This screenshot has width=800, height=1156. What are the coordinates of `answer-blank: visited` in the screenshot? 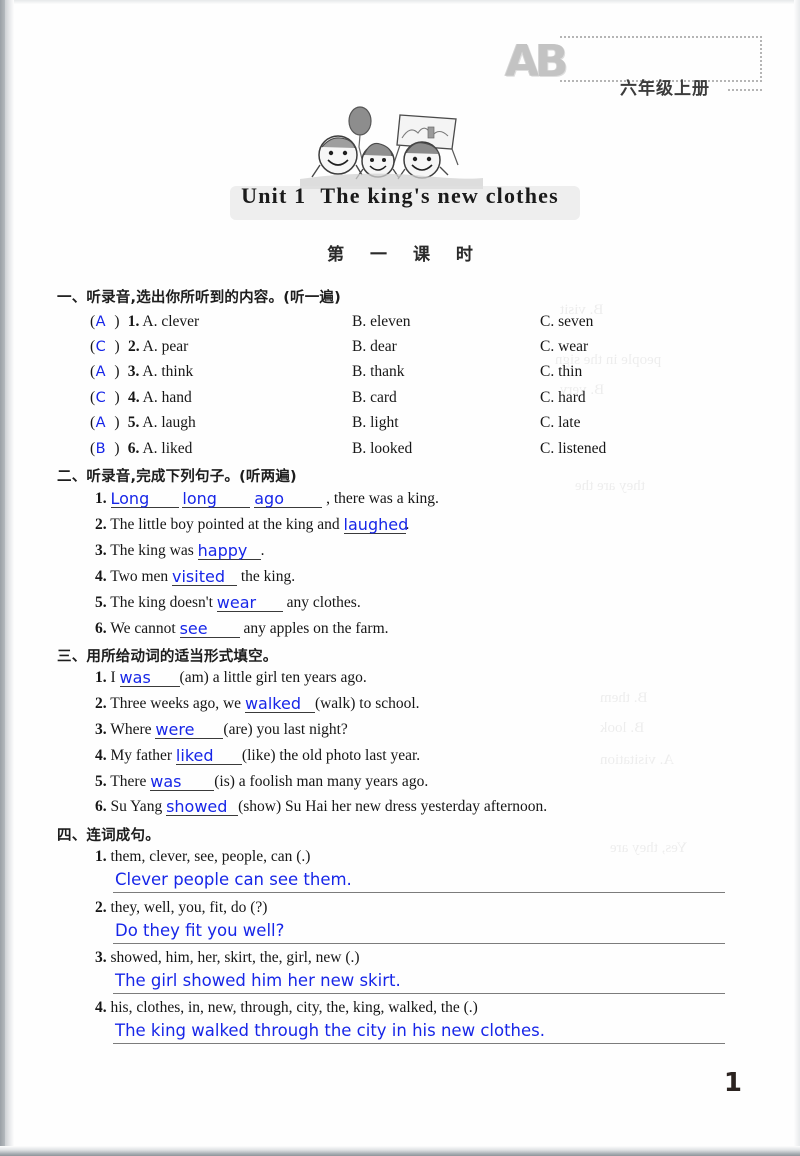 It's located at (204, 577).